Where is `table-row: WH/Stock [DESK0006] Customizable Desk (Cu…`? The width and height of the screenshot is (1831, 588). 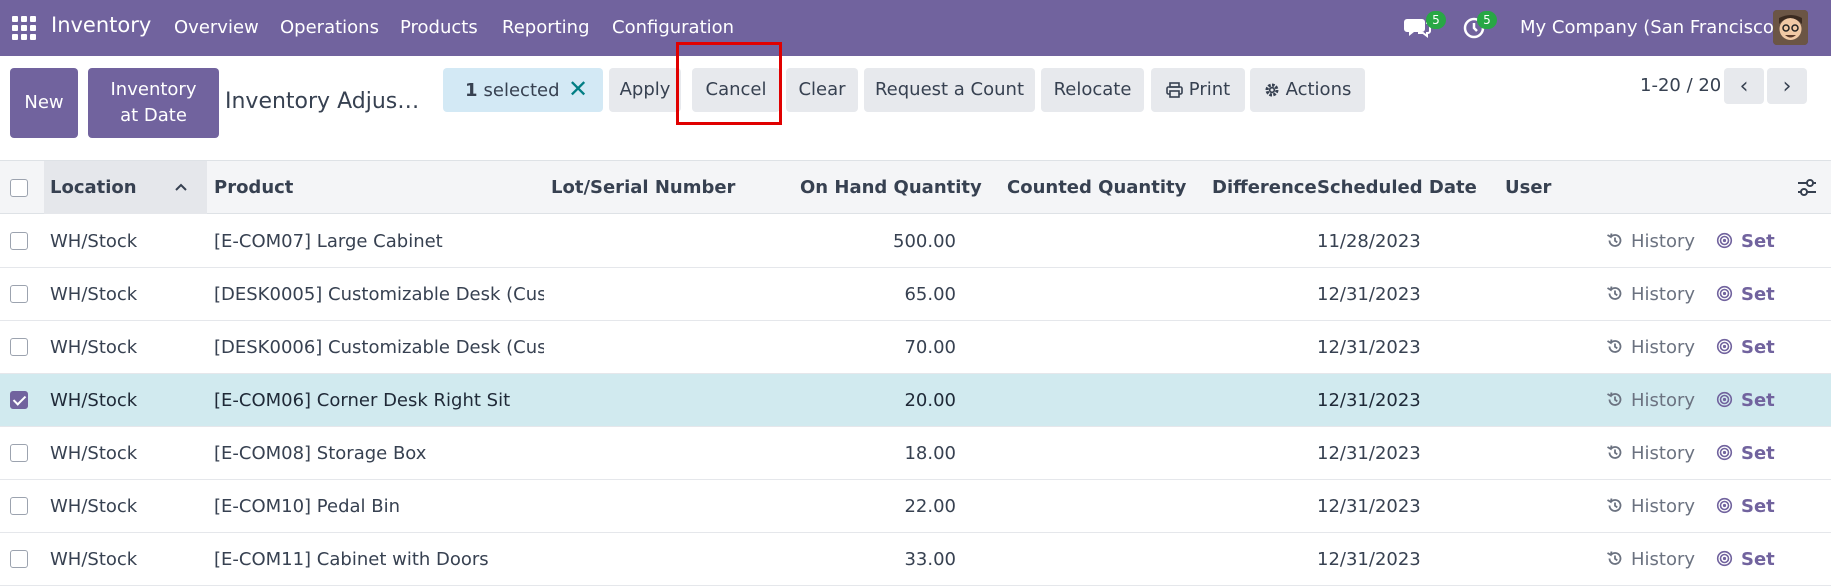 table-row: WH/Stock [DESK0006] Customizable Desk (Cu… is located at coordinates (915, 347).